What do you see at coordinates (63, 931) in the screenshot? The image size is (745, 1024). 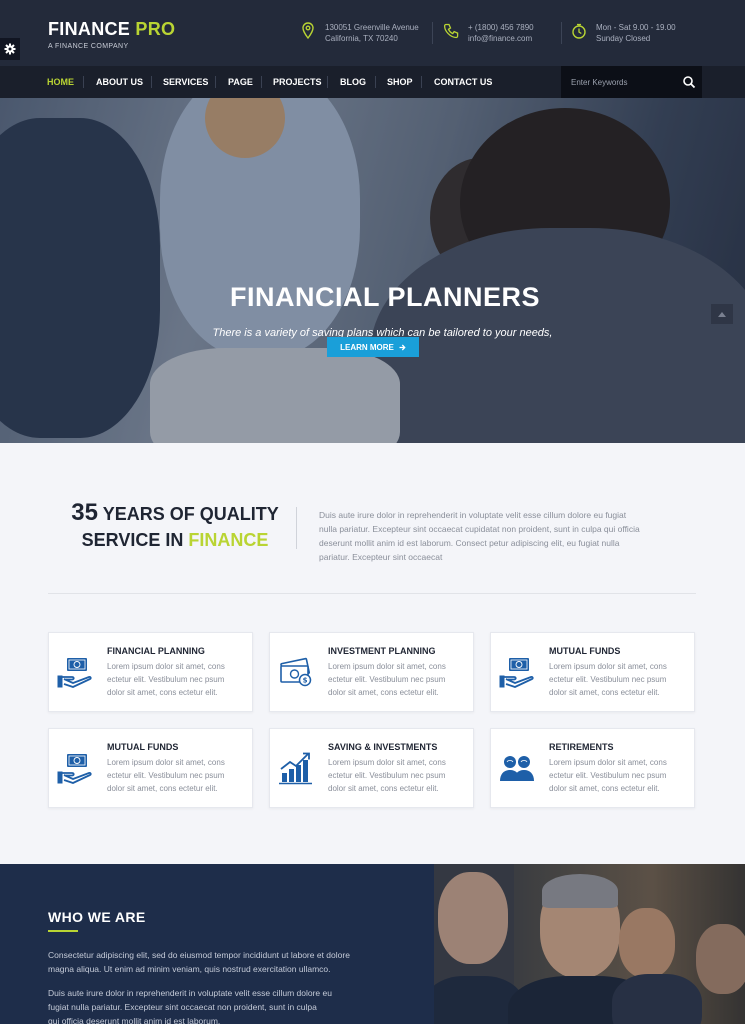 I see `title-underline` at bounding box center [63, 931].